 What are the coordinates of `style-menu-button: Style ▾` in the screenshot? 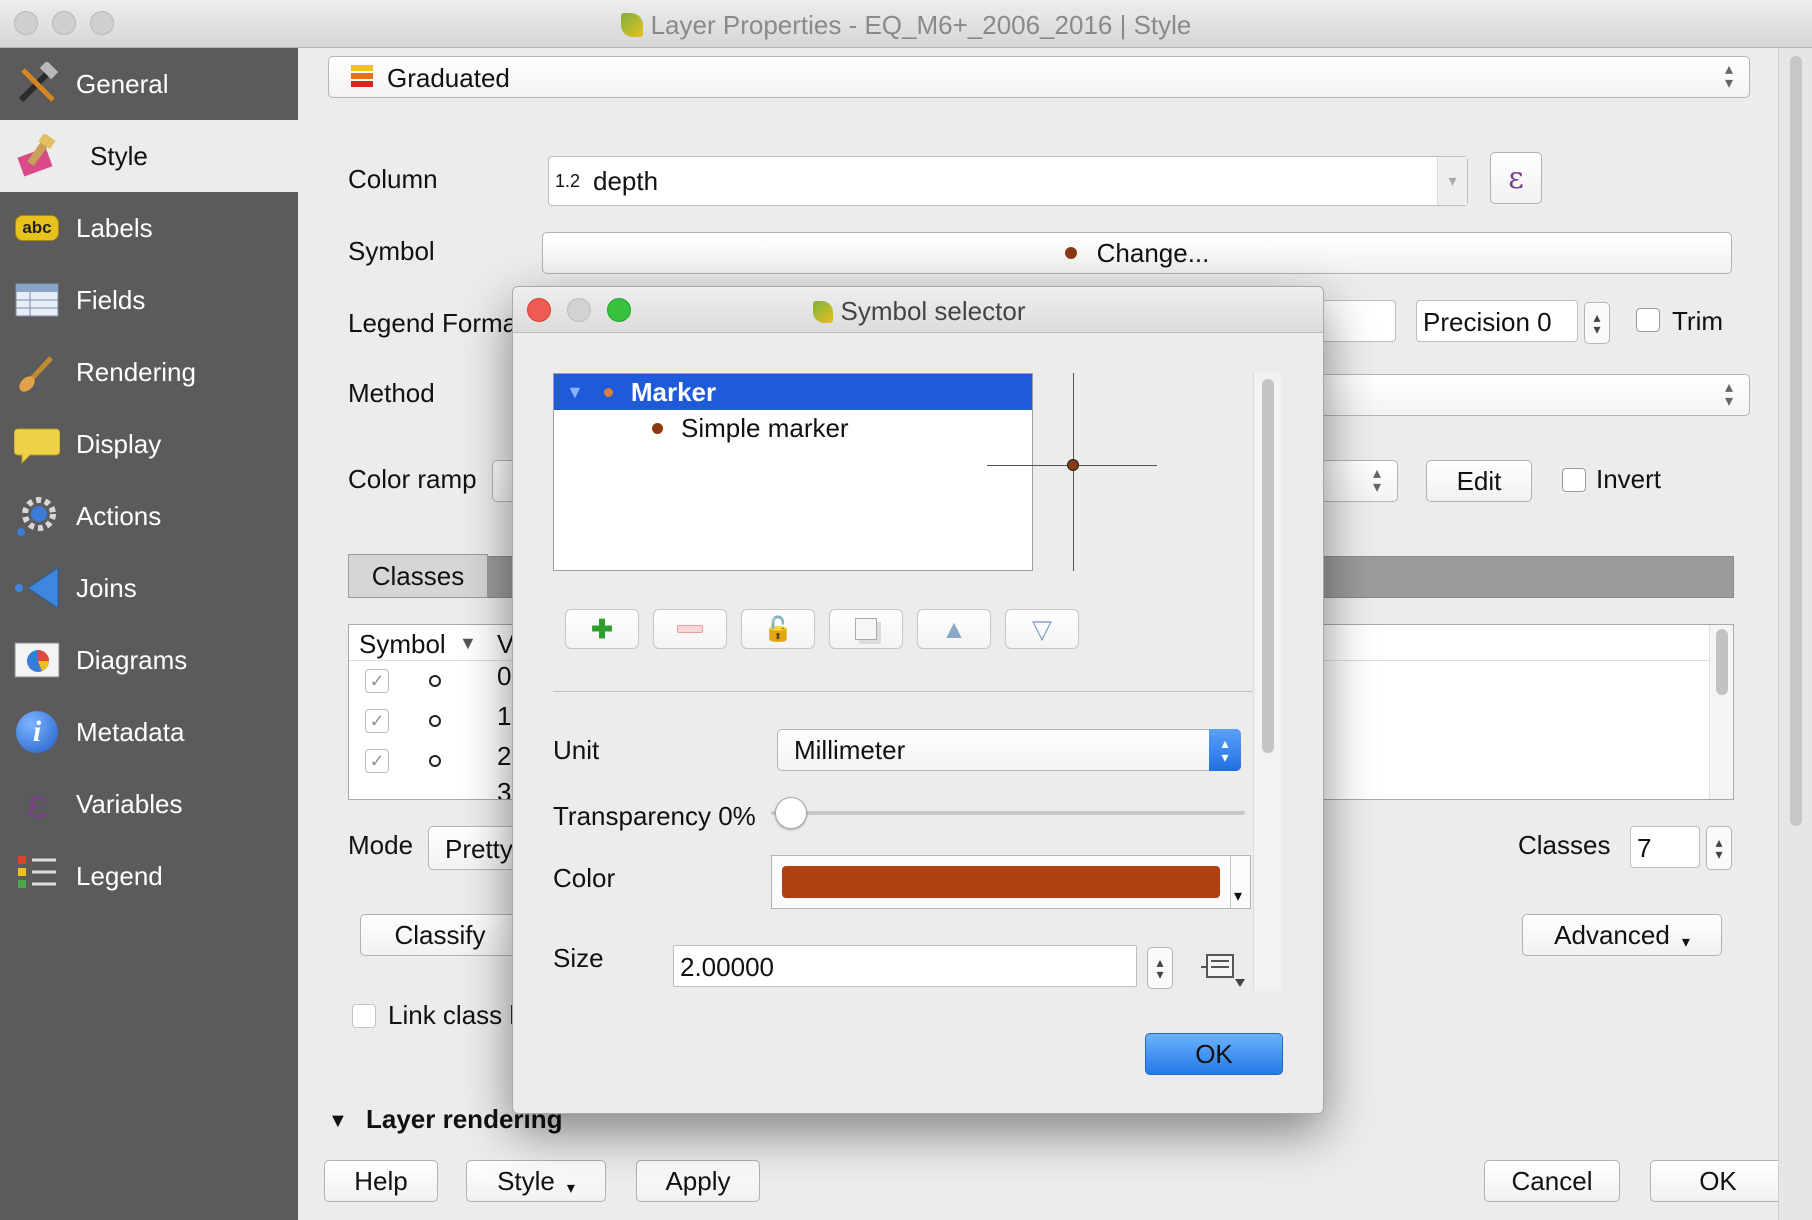 It's located at (536, 1181).